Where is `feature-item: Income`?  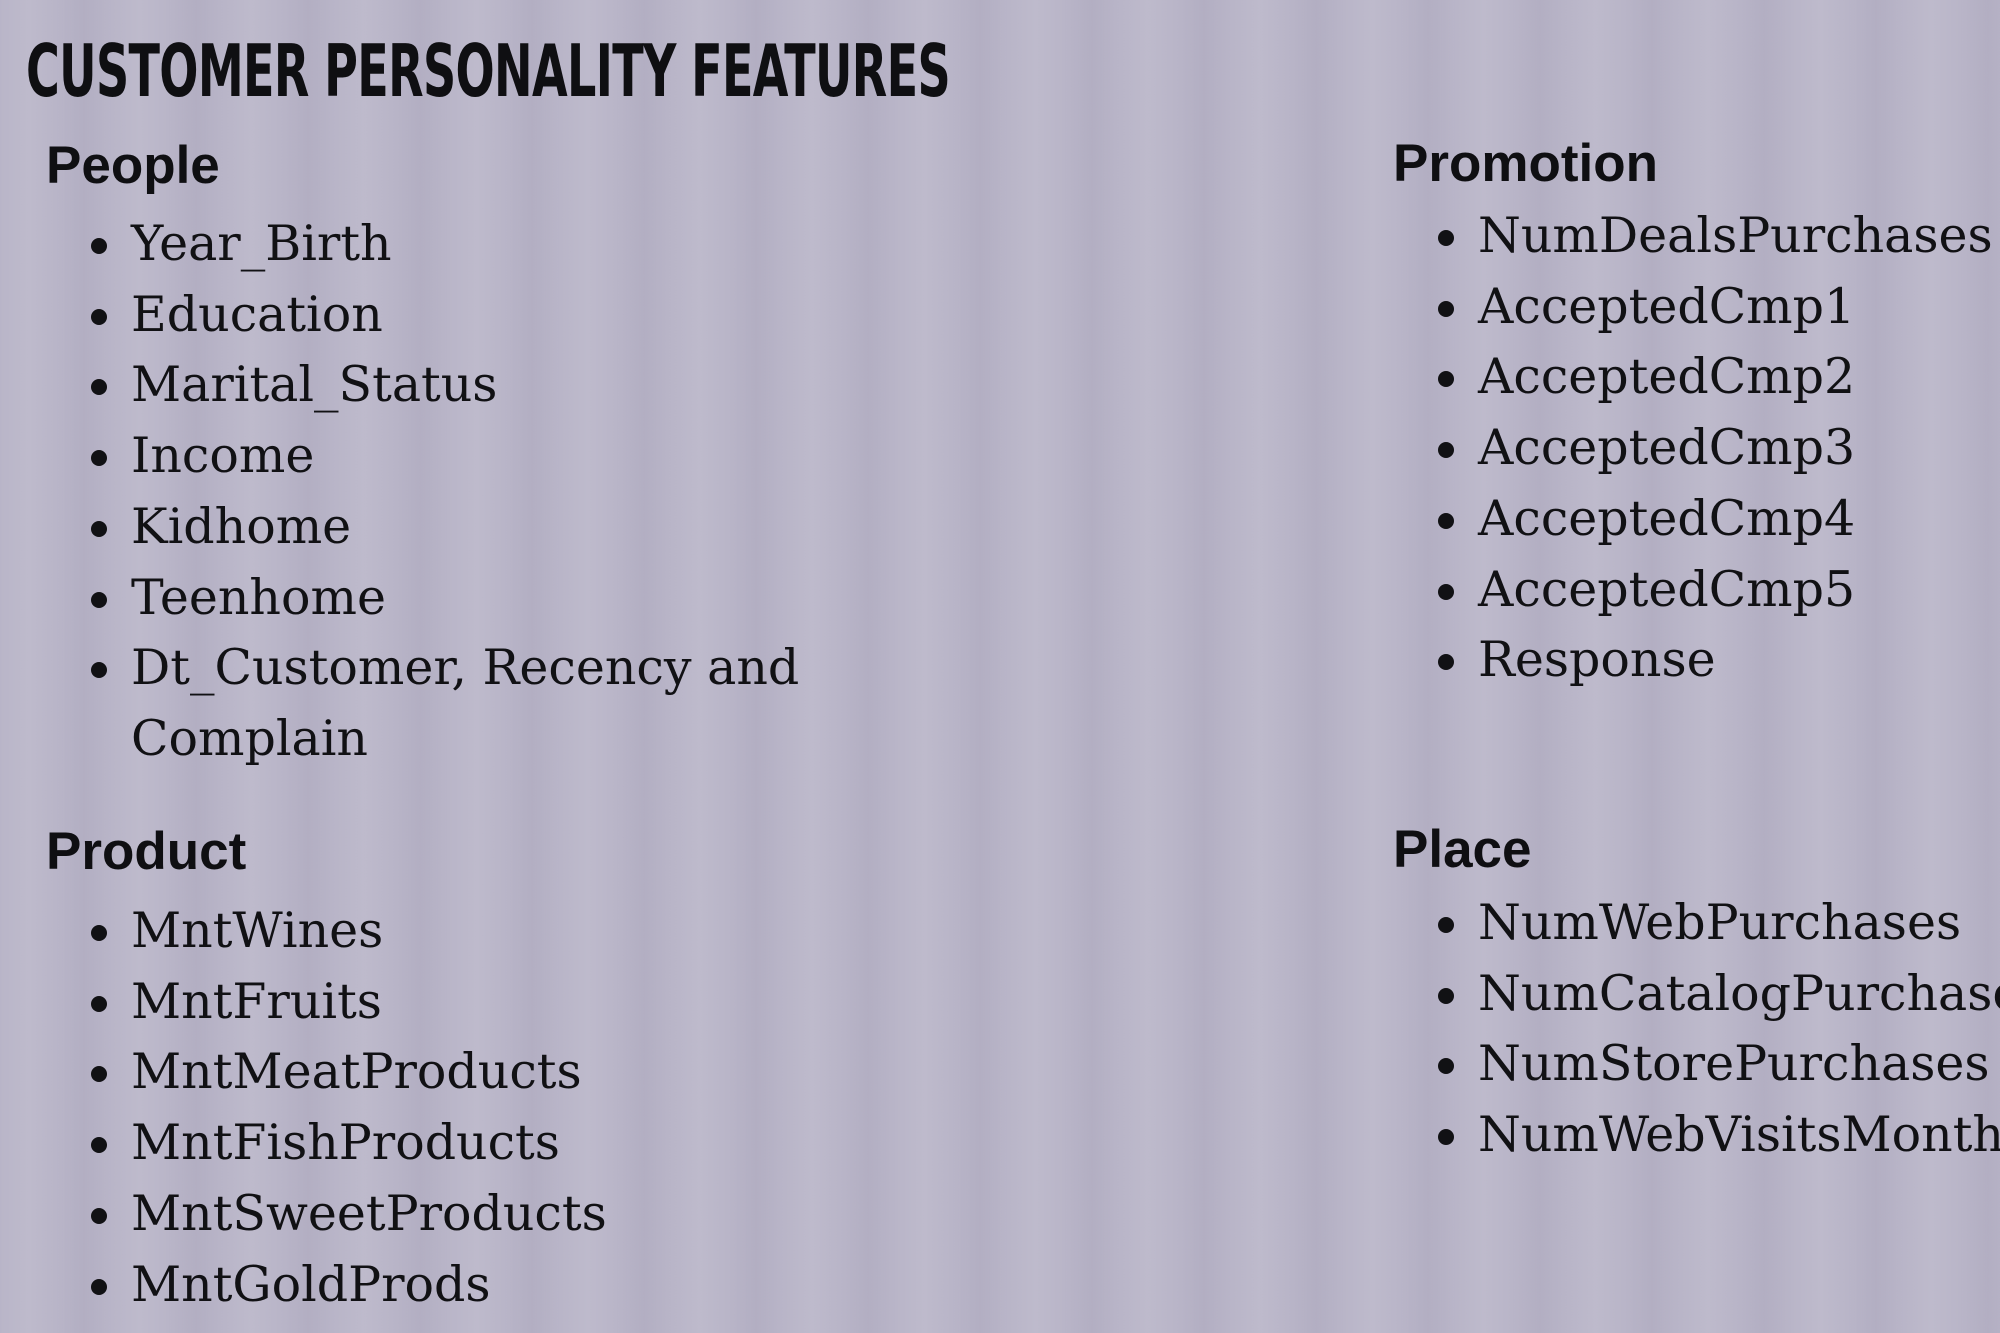 feature-item: Income is located at coordinates (422, 456).